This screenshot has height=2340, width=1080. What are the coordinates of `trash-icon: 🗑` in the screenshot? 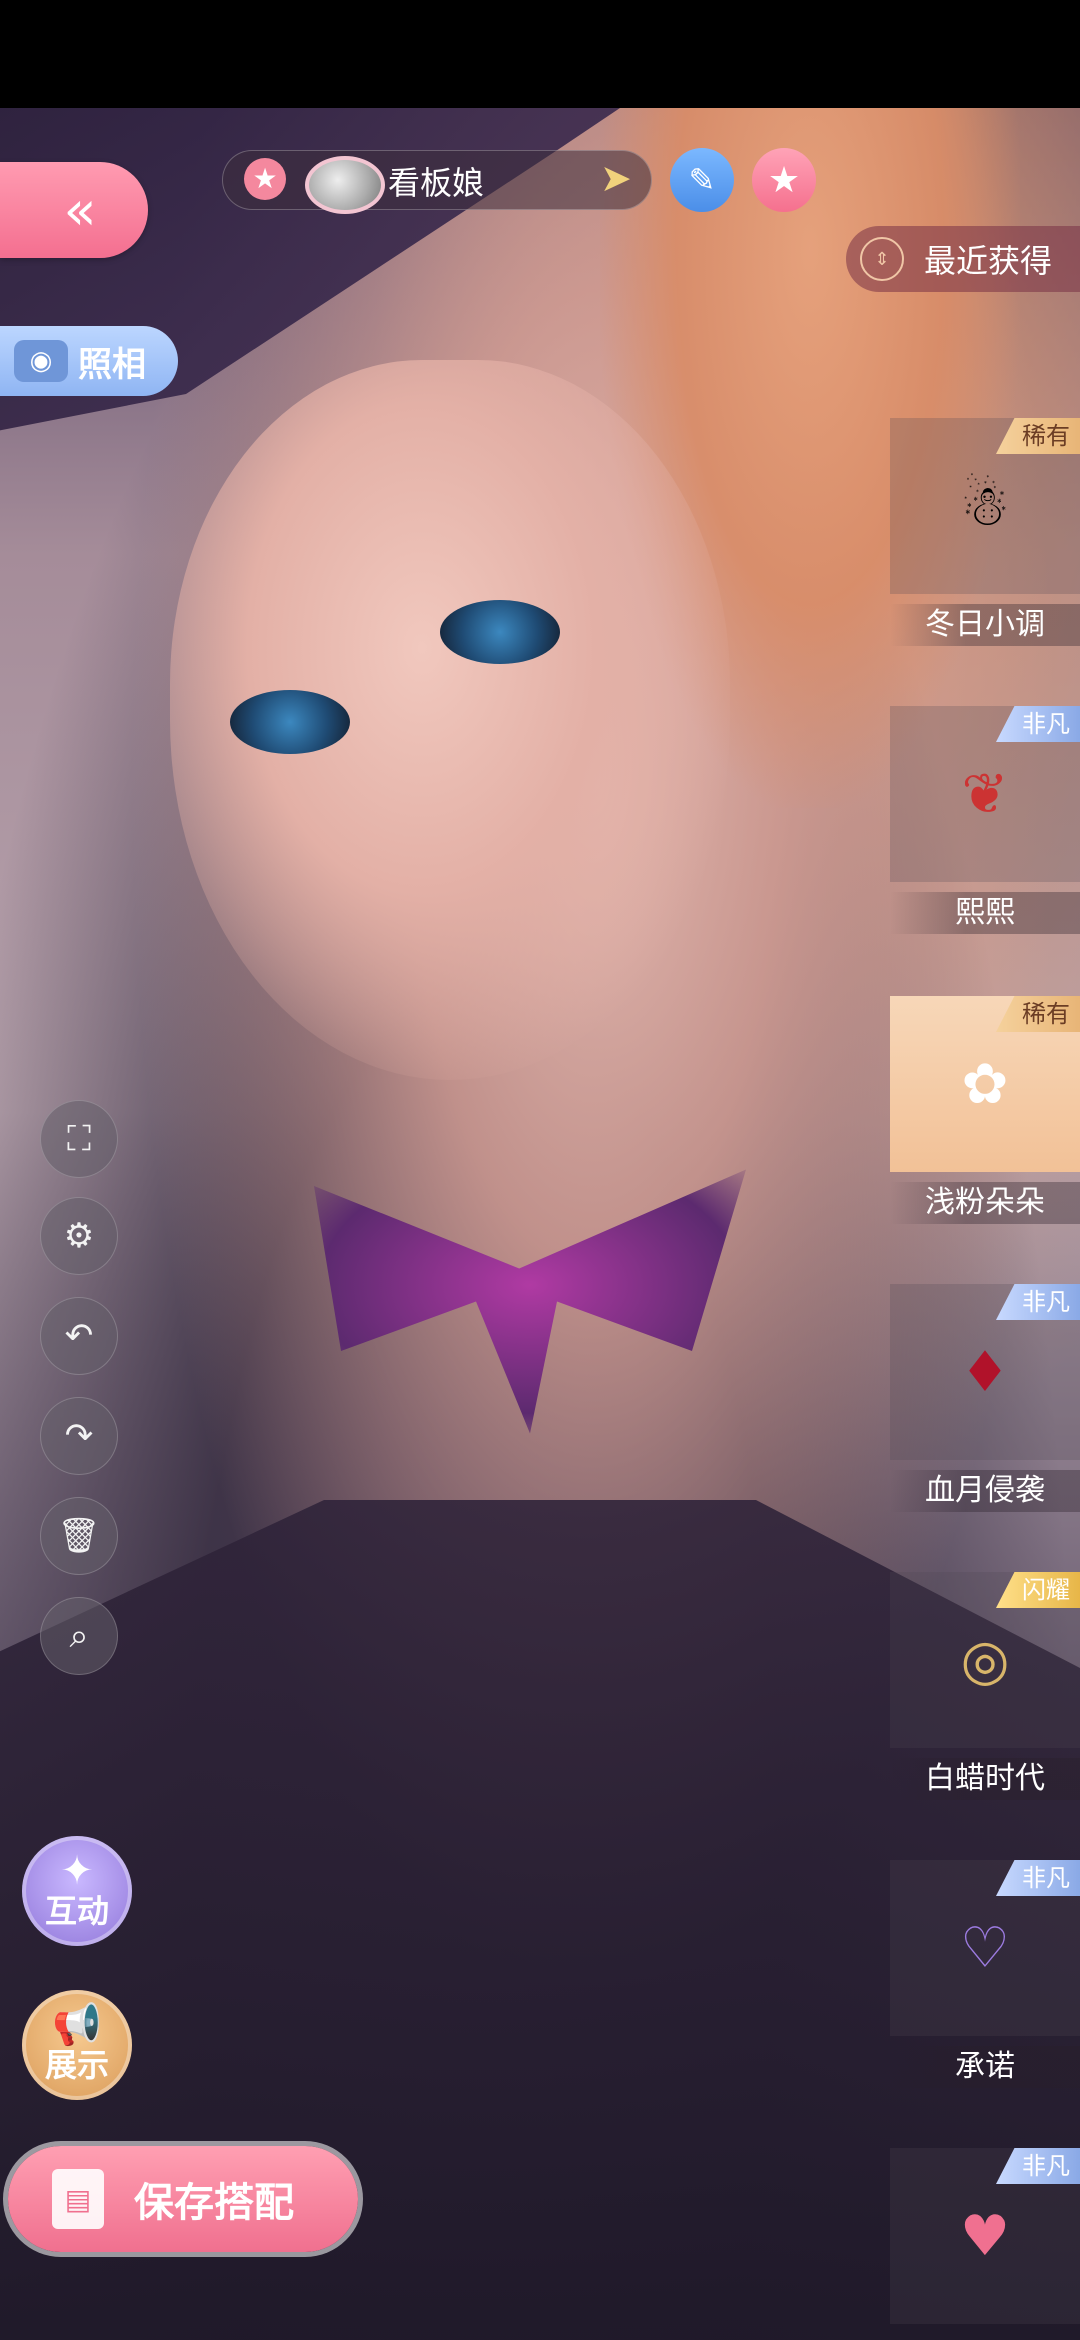 It's located at (79, 1536).